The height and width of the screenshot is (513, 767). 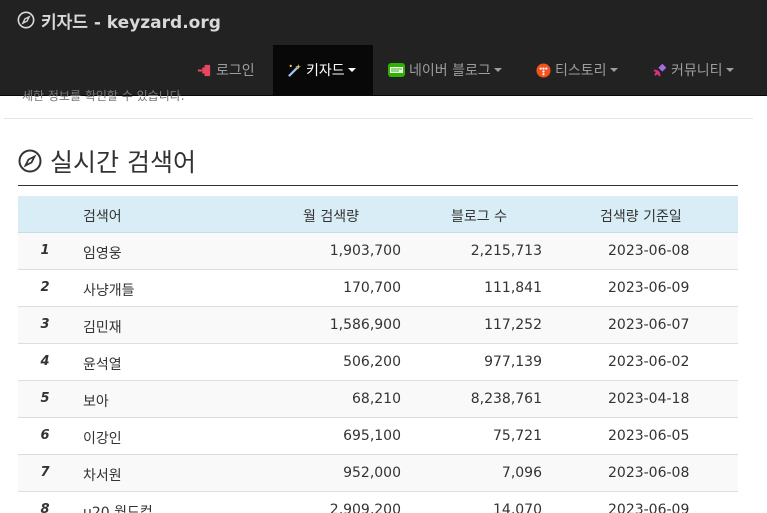 What do you see at coordinates (506, 251) in the screenshot?
I see `blogs-cell: 2,215,713` at bounding box center [506, 251].